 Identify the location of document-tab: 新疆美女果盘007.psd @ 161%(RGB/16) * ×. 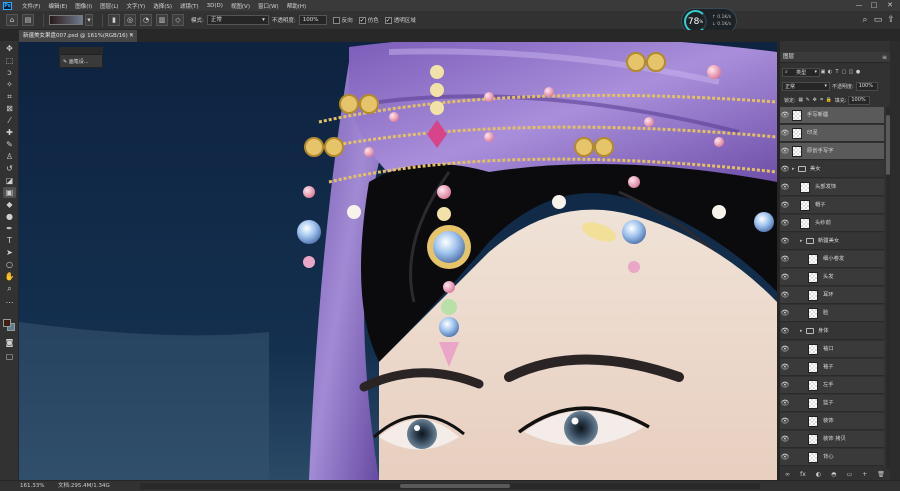
(78, 36).